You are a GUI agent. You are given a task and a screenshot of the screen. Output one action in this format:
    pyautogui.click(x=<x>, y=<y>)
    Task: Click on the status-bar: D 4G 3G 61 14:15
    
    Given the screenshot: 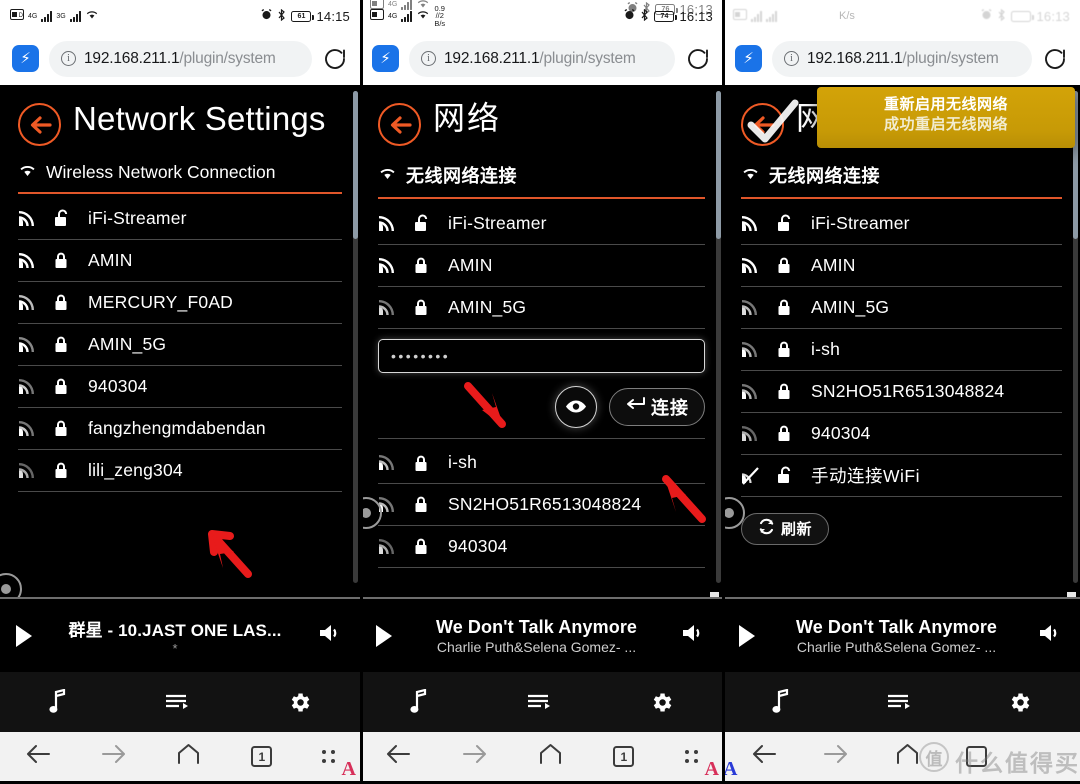 What is the action you would take?
    pyautogui.click(x=180, y=16)
    